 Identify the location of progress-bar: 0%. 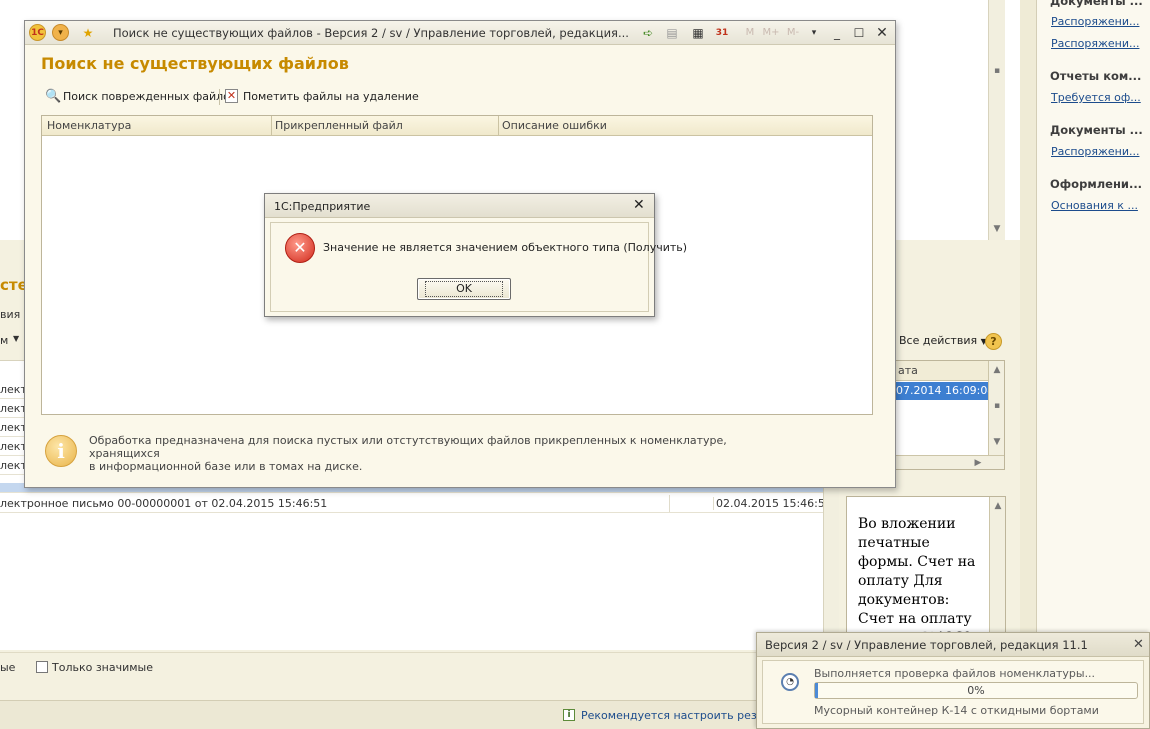
(976, 690).